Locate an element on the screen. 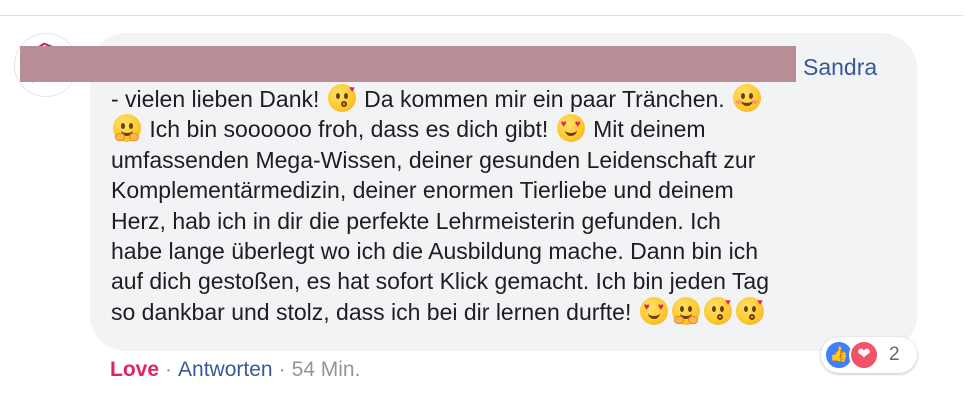 The image size is (980, 402). comment-author-link: Sandra is located at coordinates (840, 67).